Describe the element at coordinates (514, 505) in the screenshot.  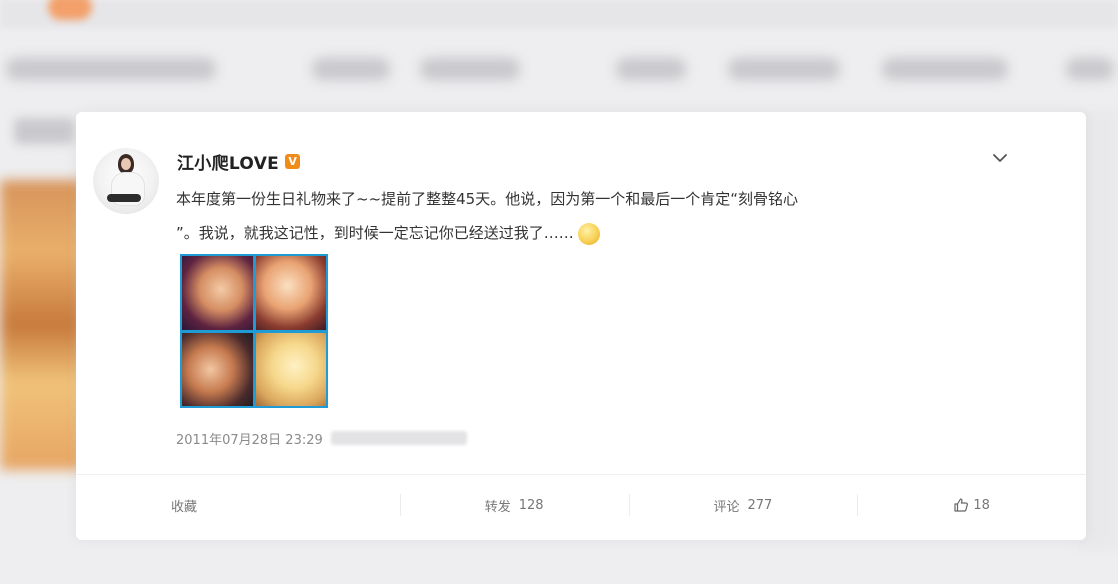
I see `repost-button: 转发 128` at that location.